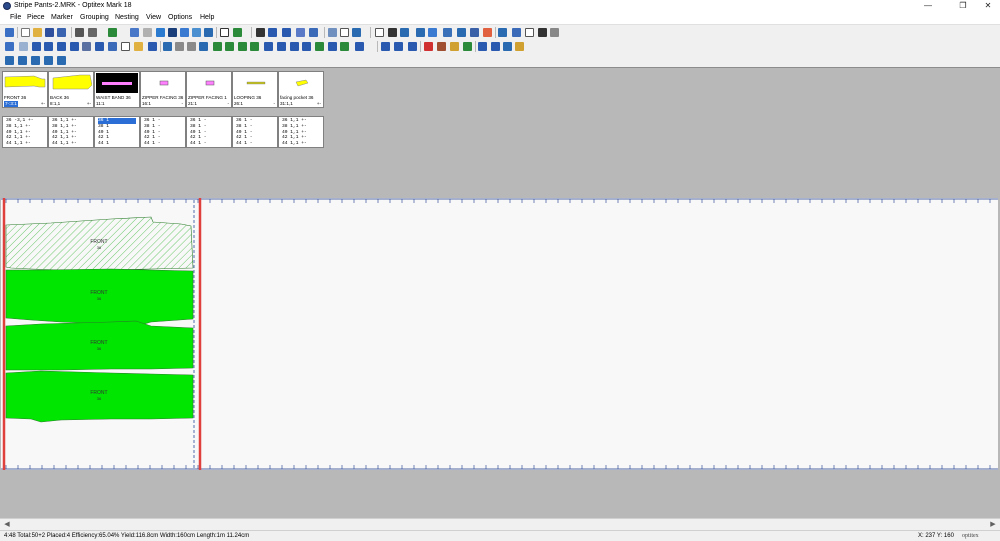  What do you see at coordinates (9, 60) in the screenshot?
I see `view-a-icon` at bounding box center [9, 60].